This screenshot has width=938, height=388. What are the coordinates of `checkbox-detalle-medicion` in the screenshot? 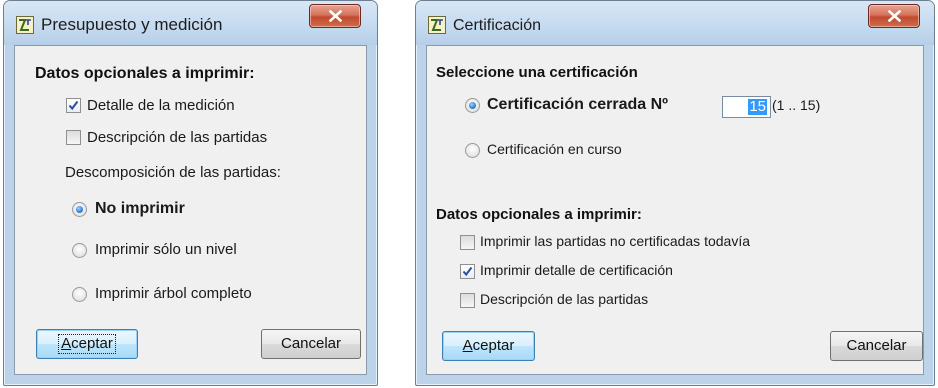 It's located at (73, 105).